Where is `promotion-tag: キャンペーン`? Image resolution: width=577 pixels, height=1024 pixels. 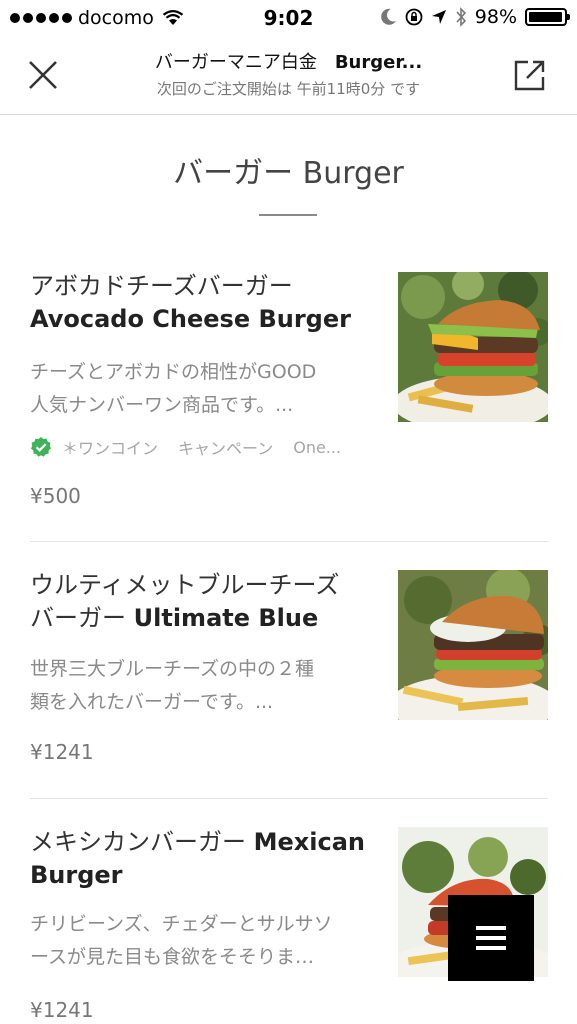
promotion-tag: キャンペーン is located at coordinates (226, 448).